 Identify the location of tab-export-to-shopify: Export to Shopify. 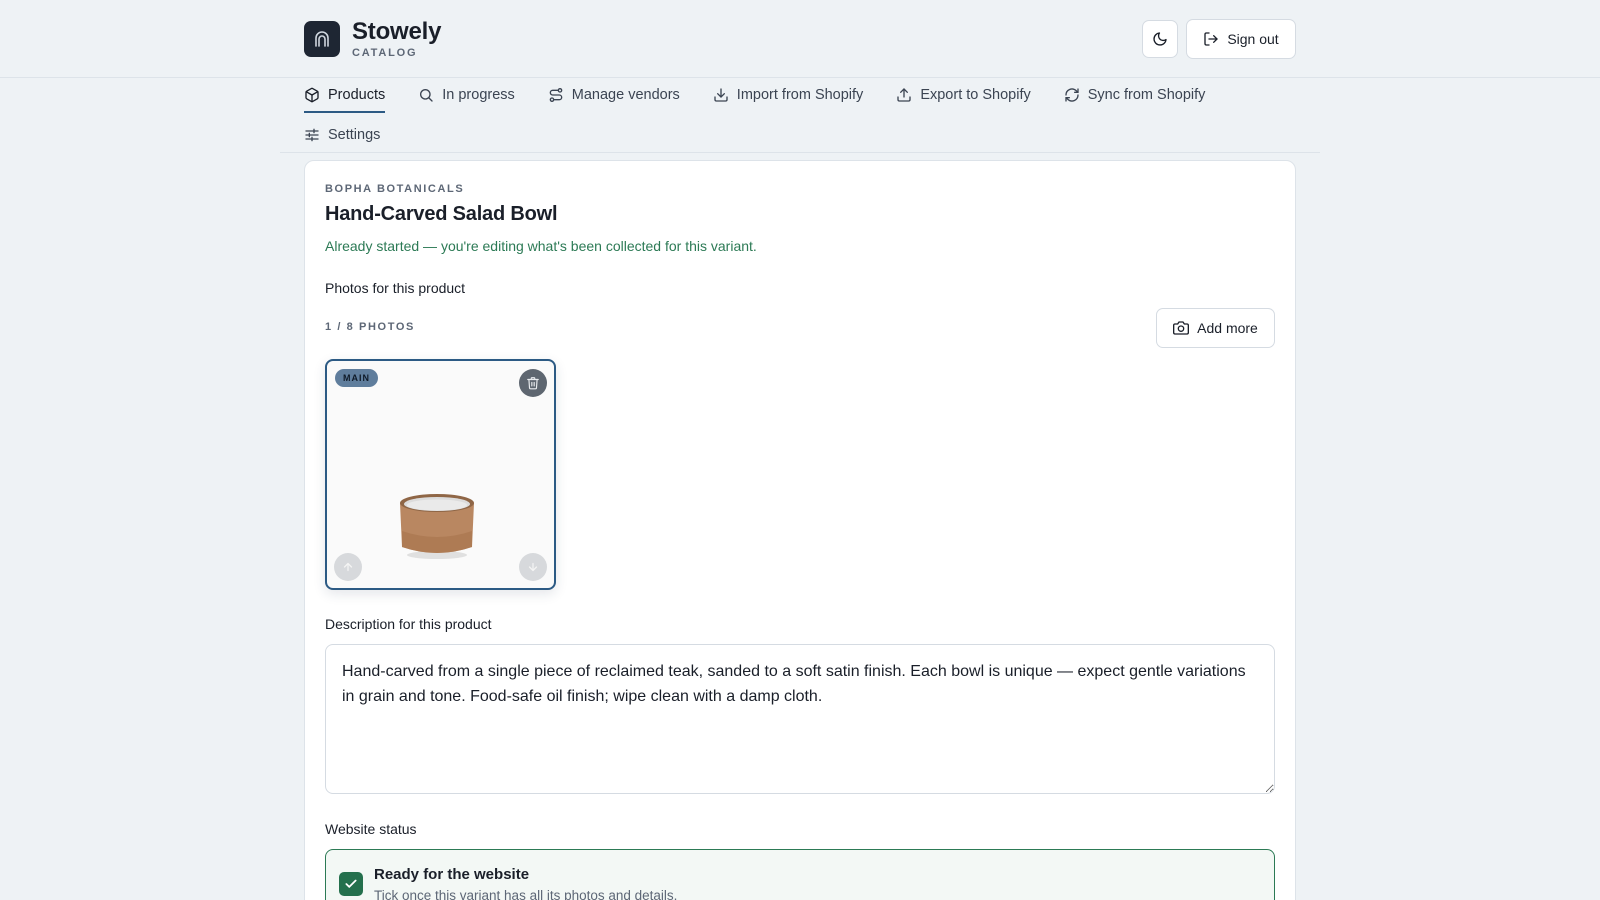
(963, 95).